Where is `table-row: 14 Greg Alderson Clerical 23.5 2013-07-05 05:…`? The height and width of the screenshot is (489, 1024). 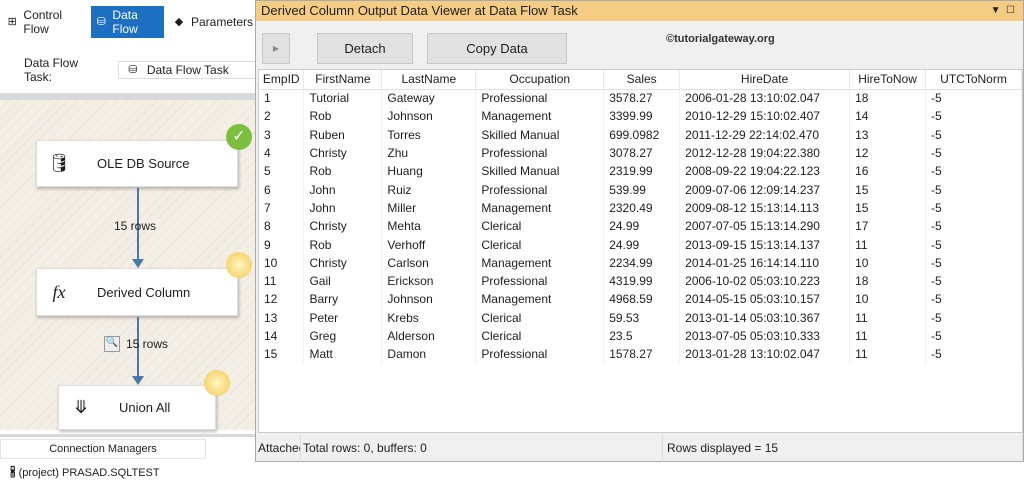
table-row: 14 Greg Alderson Clerical 23.5 2013-07-05 05:… is located at coordinates (640, 336).